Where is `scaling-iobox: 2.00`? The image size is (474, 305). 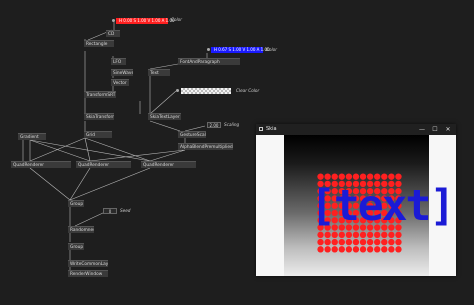 scaling-iobox: 2.00 is located at coordinates (214, 125).